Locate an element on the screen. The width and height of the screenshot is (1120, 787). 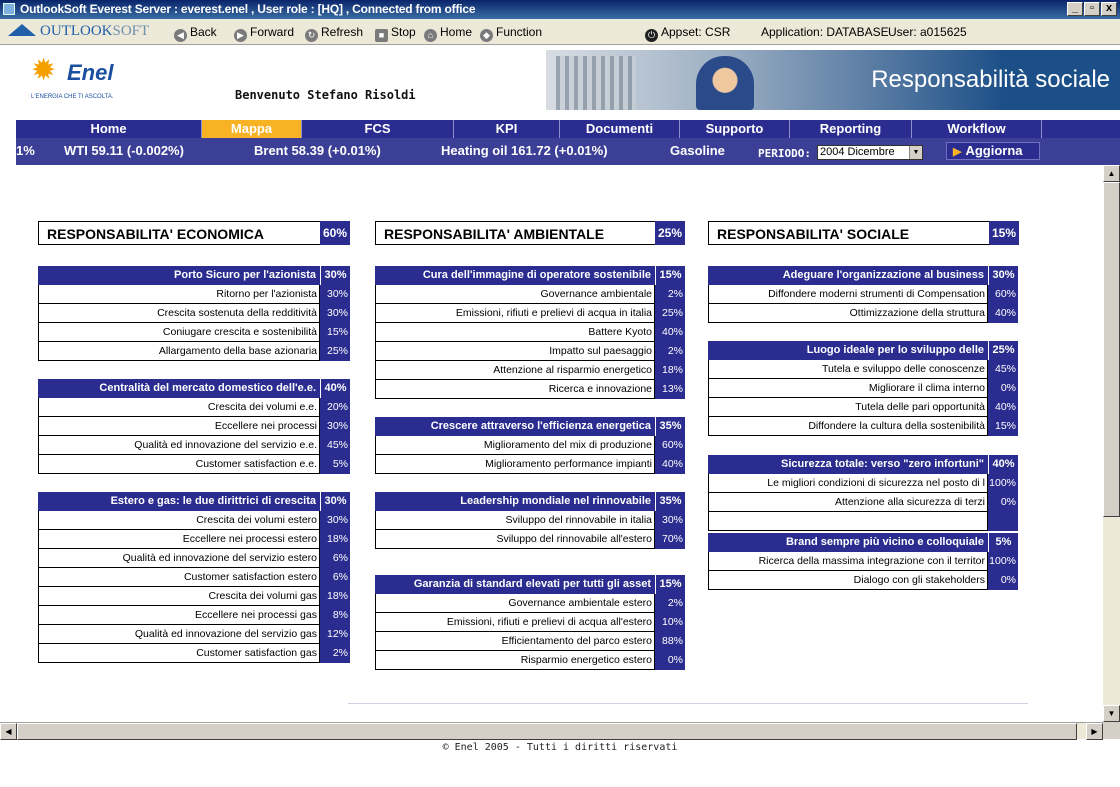
kpi-row is located at coordinates (863, 521).